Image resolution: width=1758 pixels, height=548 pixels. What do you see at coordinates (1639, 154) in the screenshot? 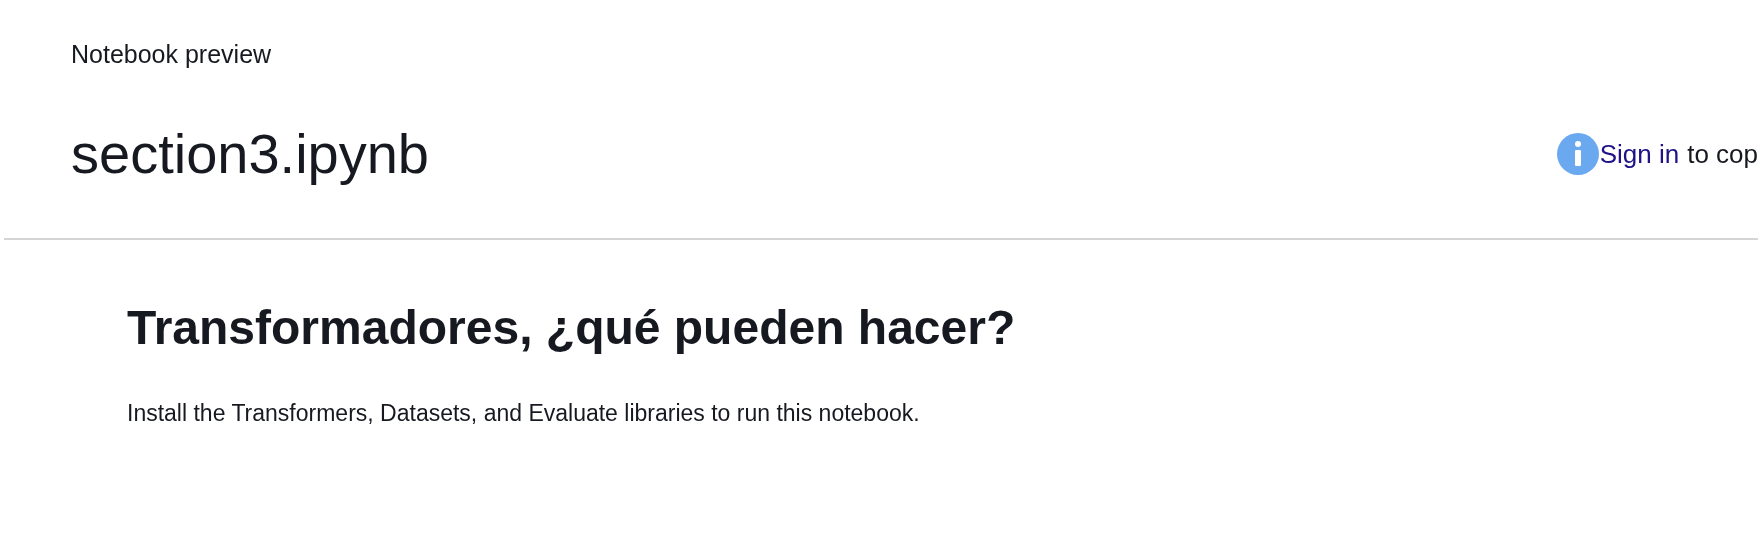
I see `sign-in-link: Sign in` at bounding box center [1639, 154].